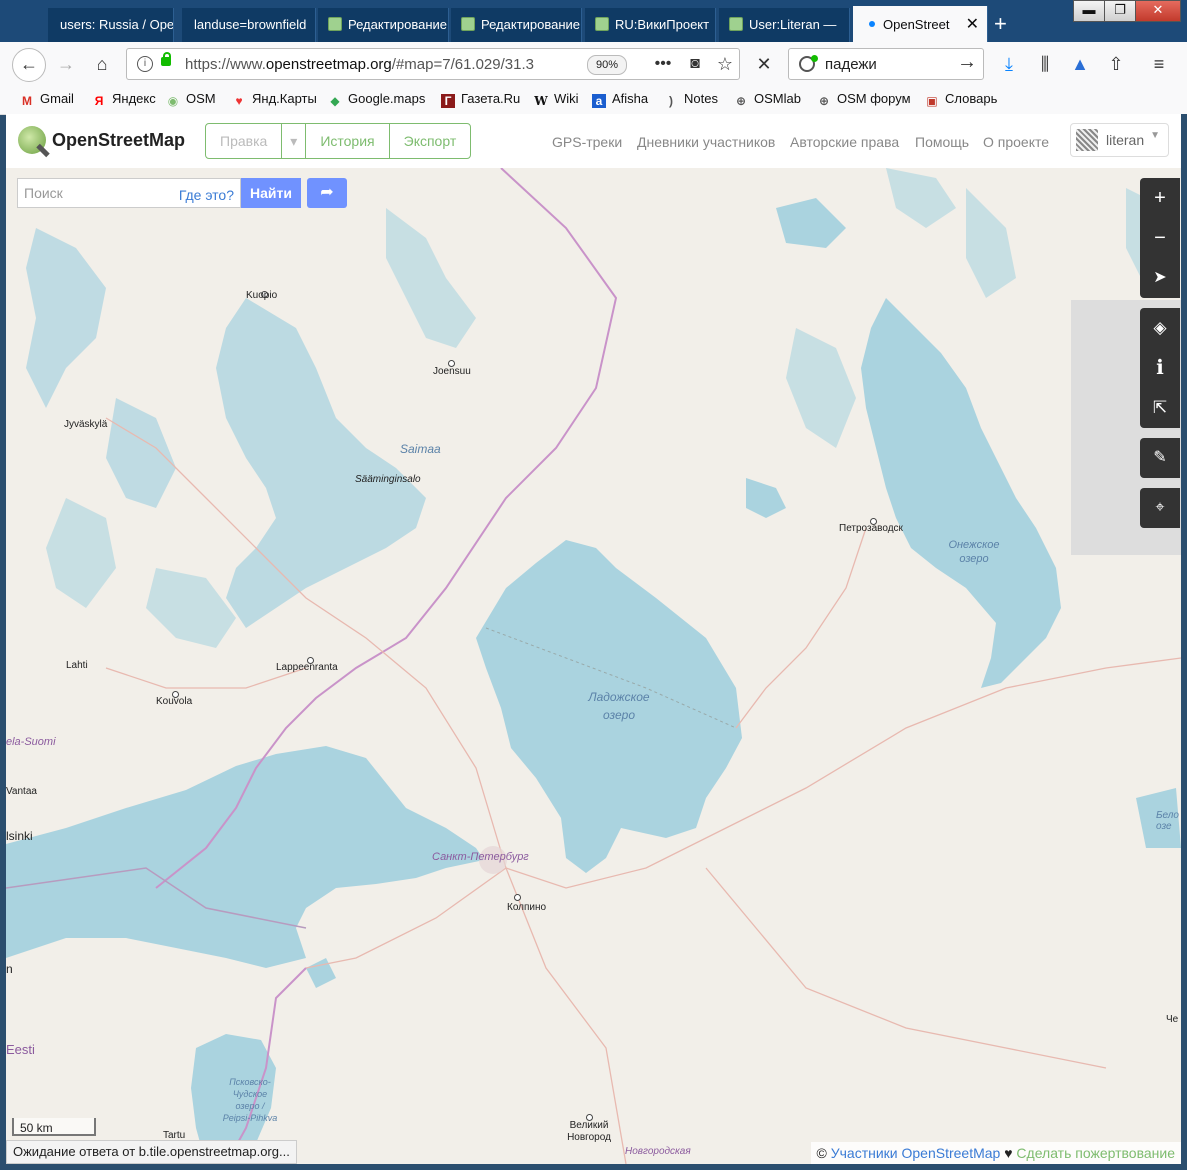 The width and height of the screenshot is (1187, 1170). I want to click on bookmark-yandex-maps: ♥ Янд.Карты, so click(274, 99).